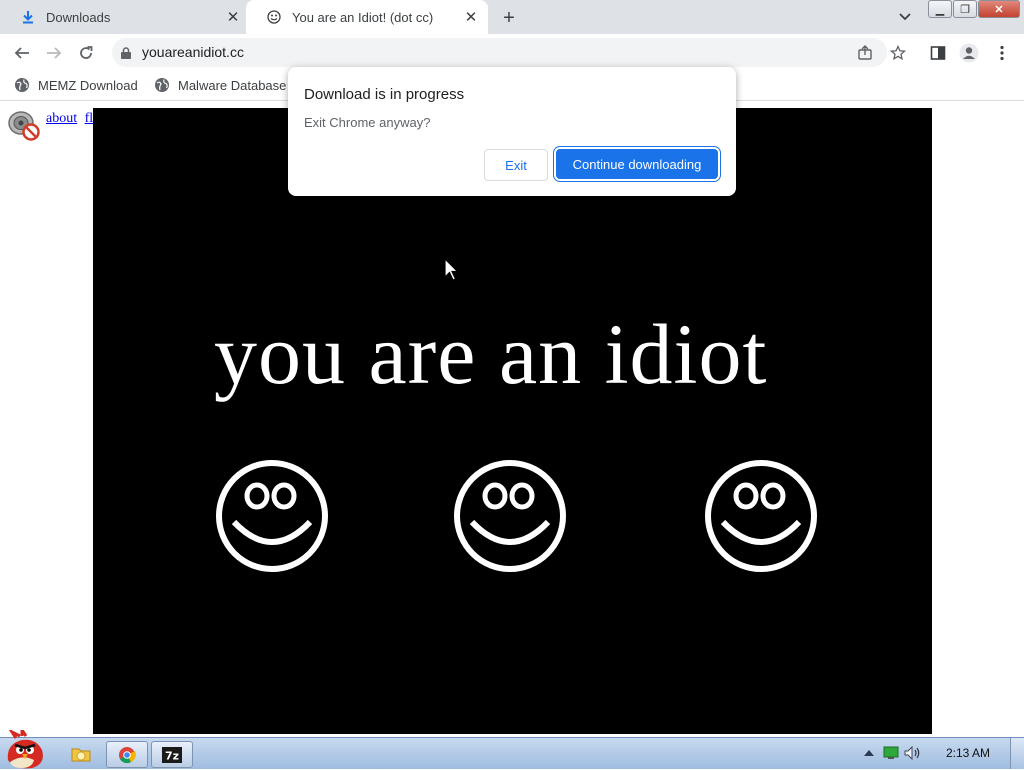 The width and height of the screenshot is (1024, 770). What do you see at coordinates (913, 753) in the screenshot?
I see `volume-icon` at bounding box center [913, 753].